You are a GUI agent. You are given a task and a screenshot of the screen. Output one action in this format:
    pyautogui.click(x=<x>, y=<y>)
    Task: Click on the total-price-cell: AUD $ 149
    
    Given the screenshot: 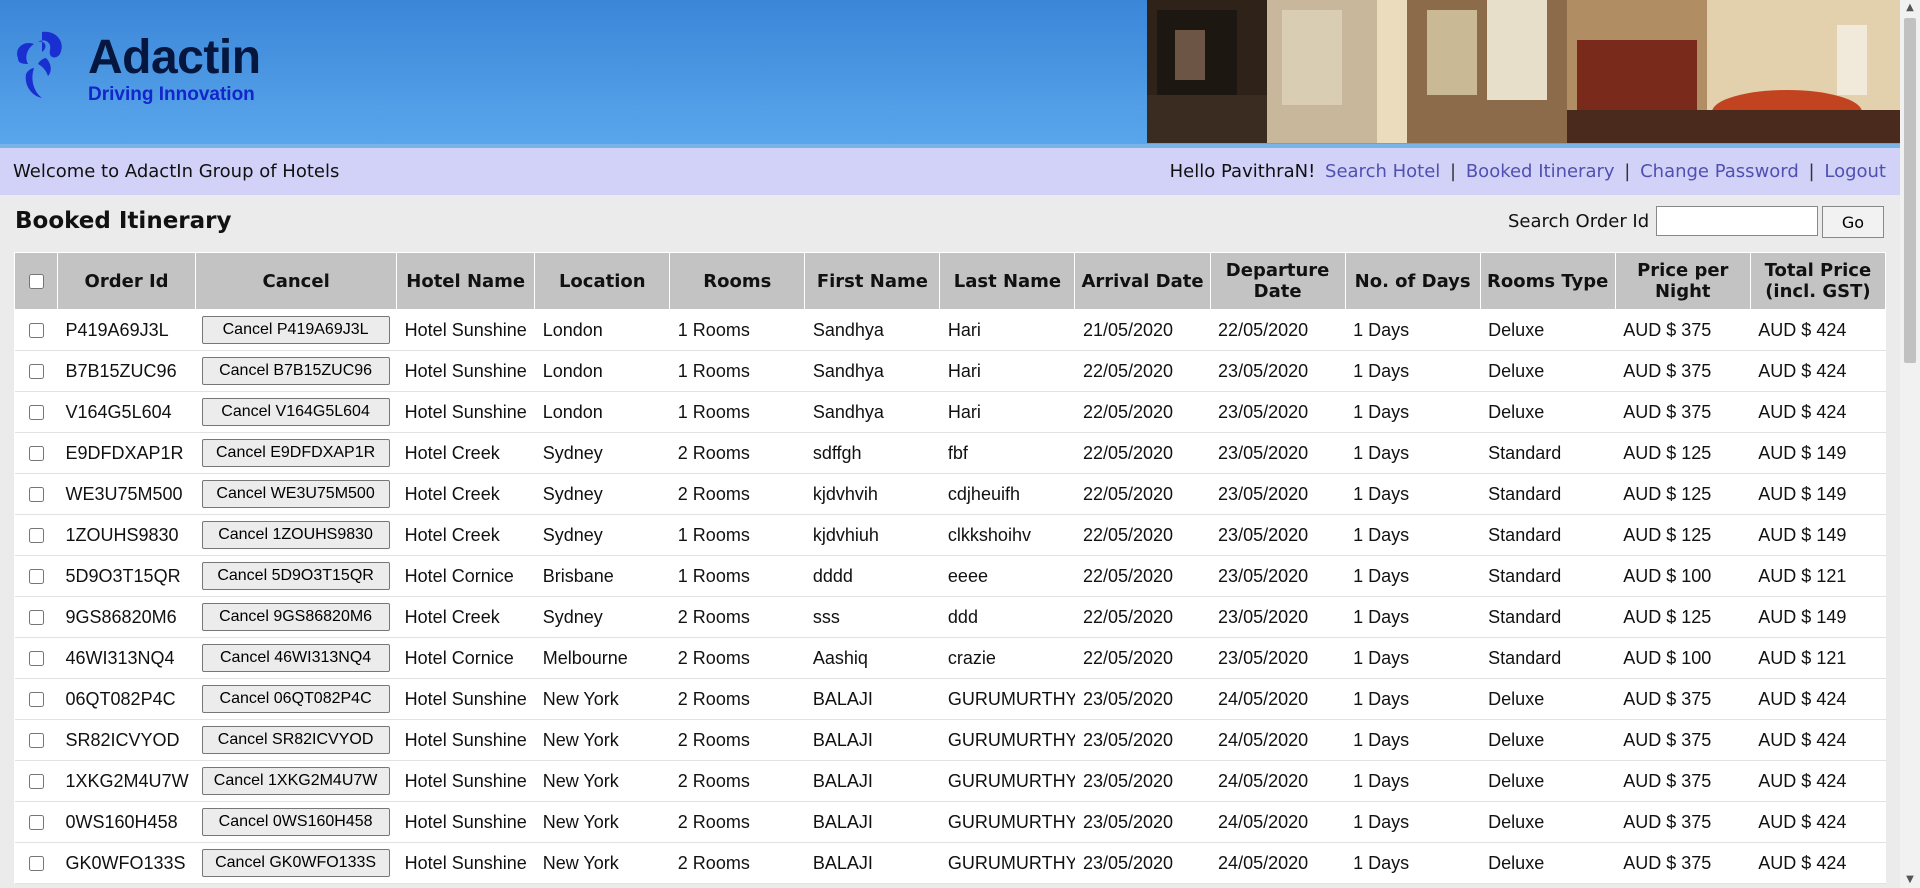 What is the action you would take?
    pyautogui.click(x=1818, y=453)
    